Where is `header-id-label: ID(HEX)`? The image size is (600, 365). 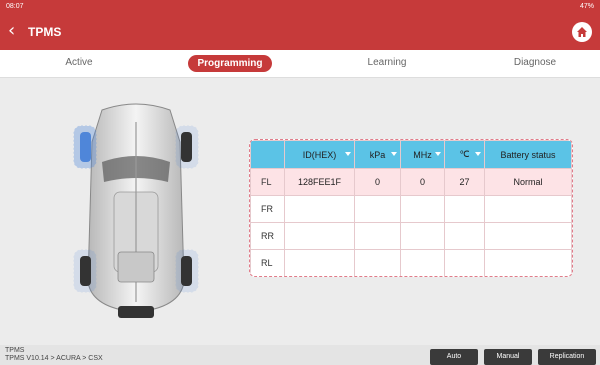
header-id-label: ID(HEX) is located at coordinates (319, 154).